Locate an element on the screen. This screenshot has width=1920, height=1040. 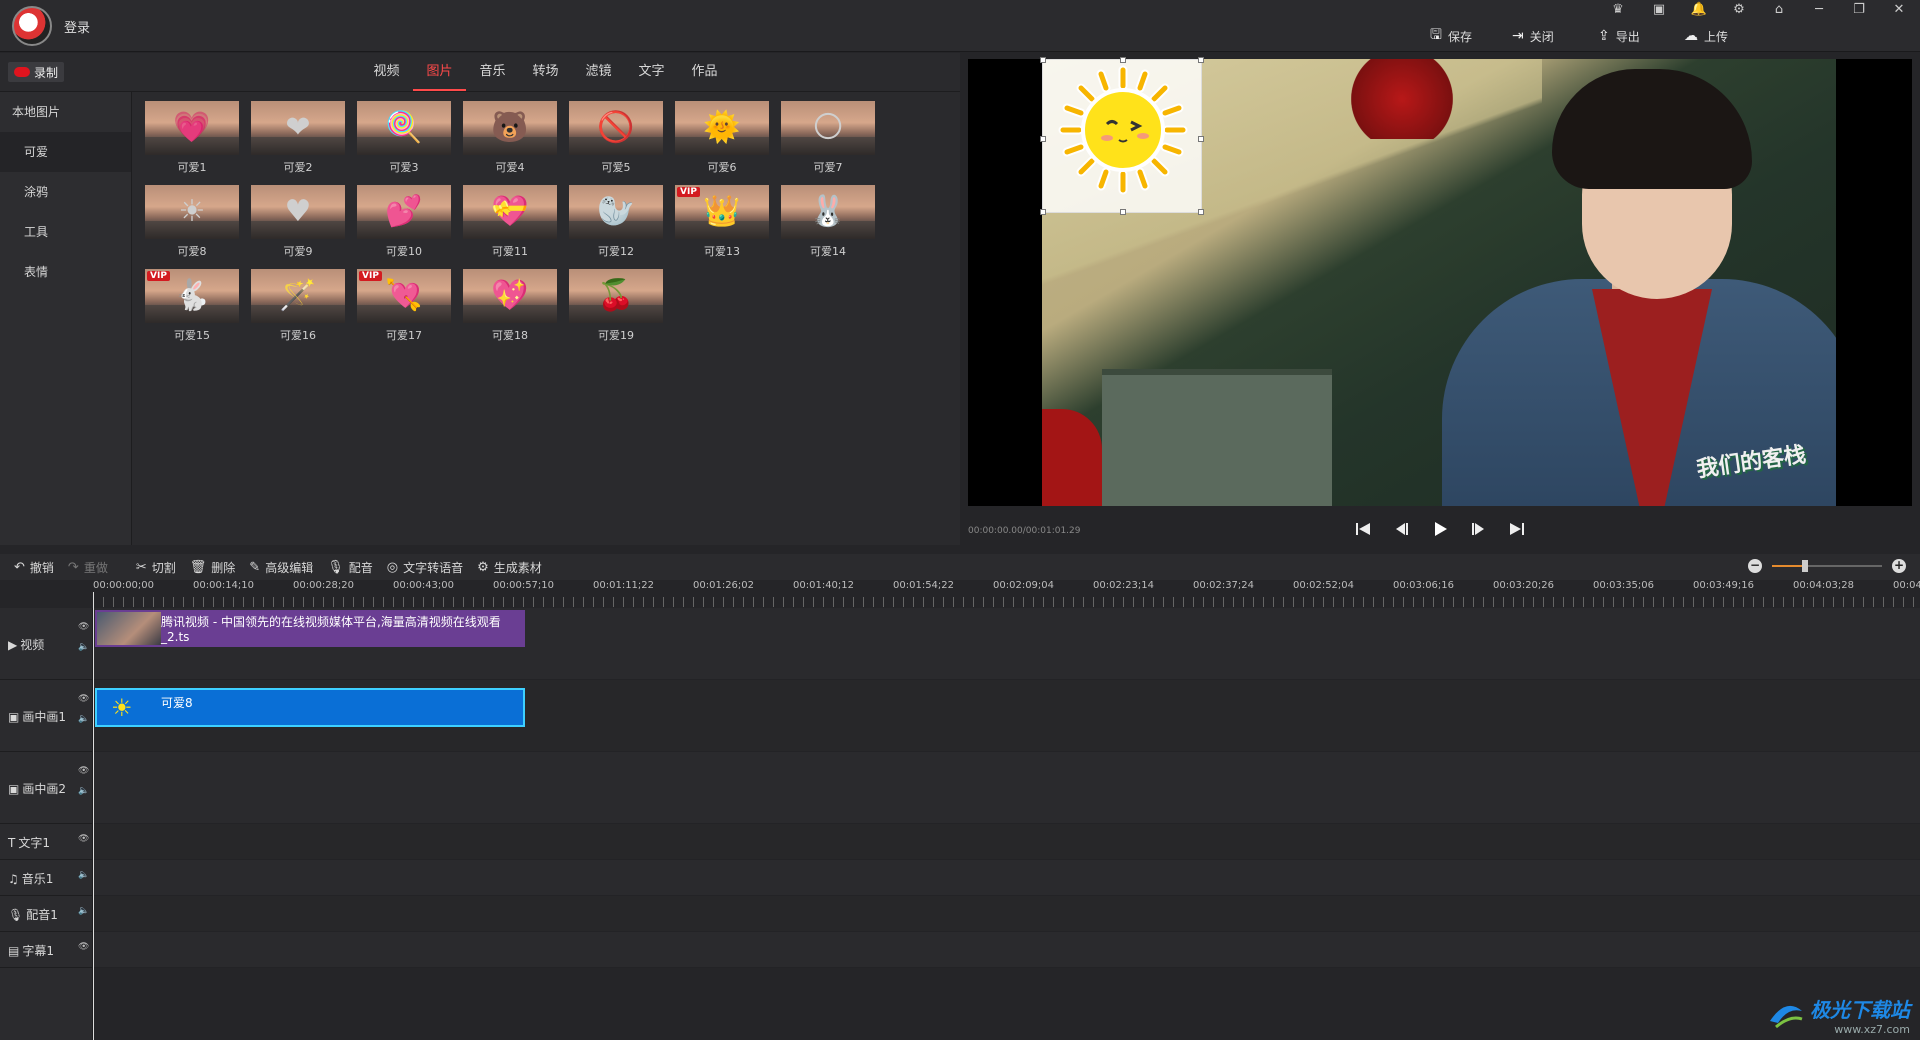
sidebar-item-1: 可爱 is located at coordinates (65, 152).